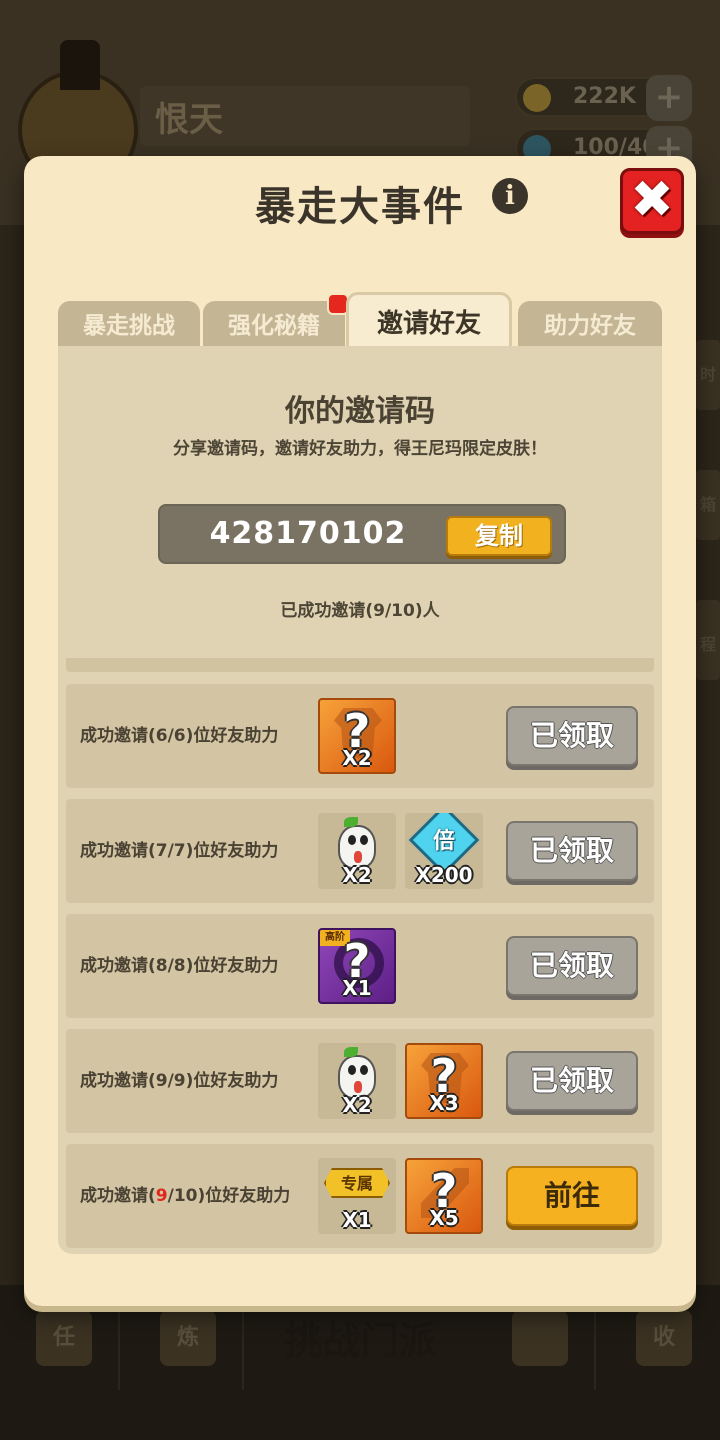 The width and height of the screenshot is (720, 1440). Describe the element at coordinates (188, 1338) in the screenshot. I see `training-book-icon: 炼` at that location.